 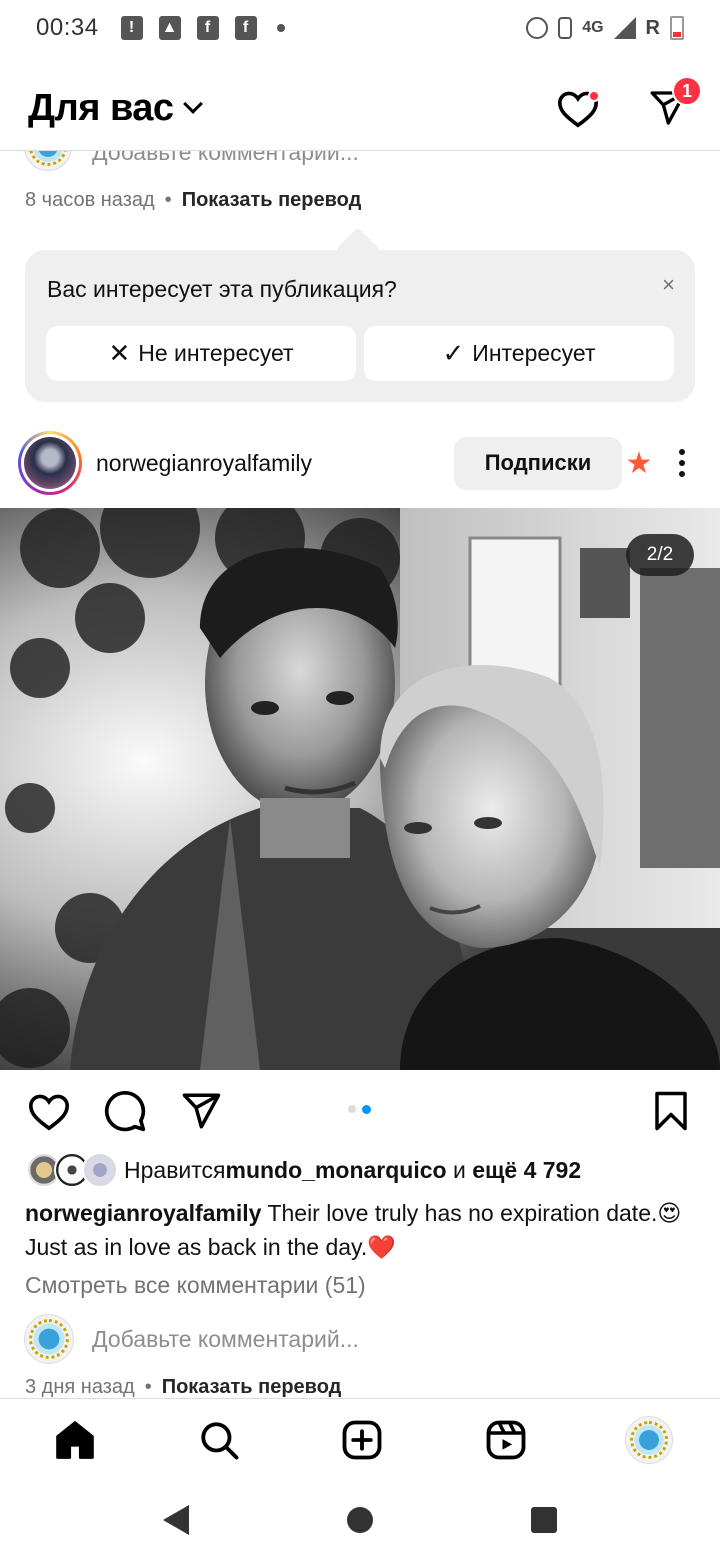 What do you see at coordinates (526, 1170) in the screenshot?
I see `likes-count: ещё 4 792` at bounding box center [526, 1170].